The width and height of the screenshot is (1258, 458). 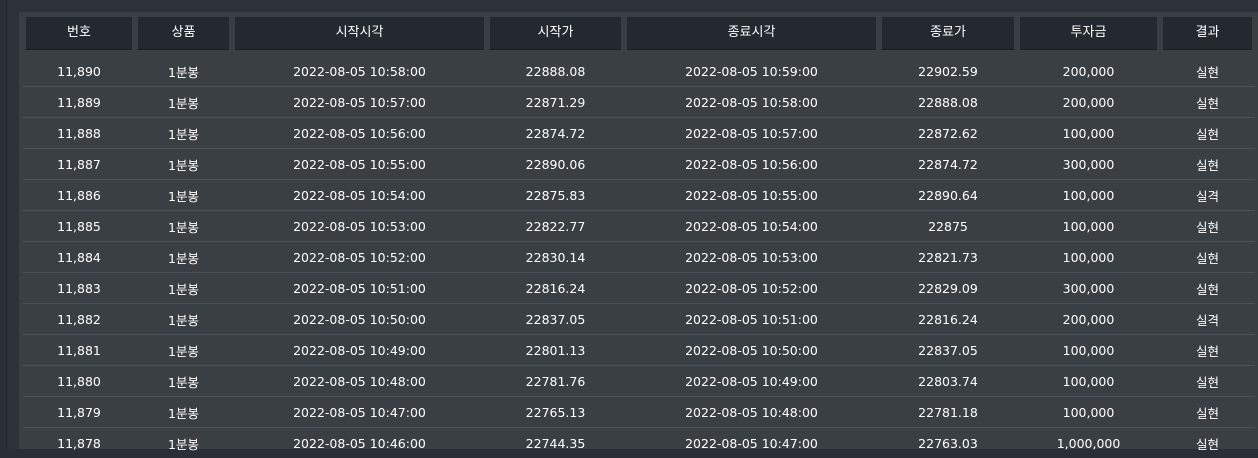 I want to click on cell-start-price: 22830.14, so click(x=555, y=256).